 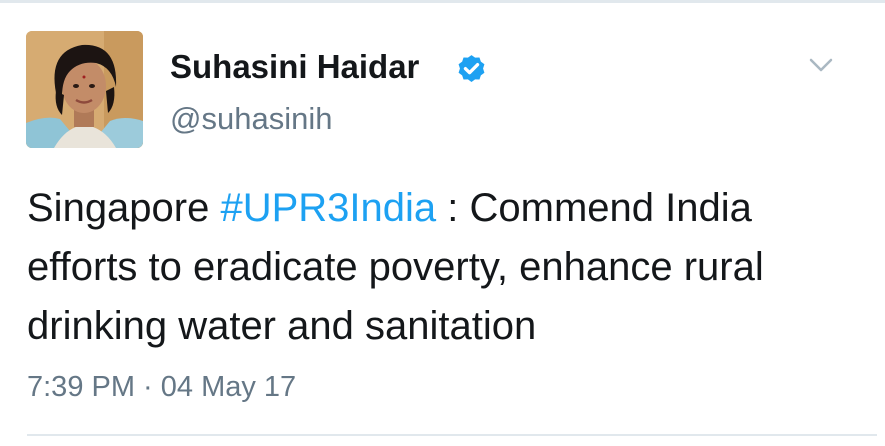 I want to click on tweet-text-lead: Singapore, so click(x=124, y=208).